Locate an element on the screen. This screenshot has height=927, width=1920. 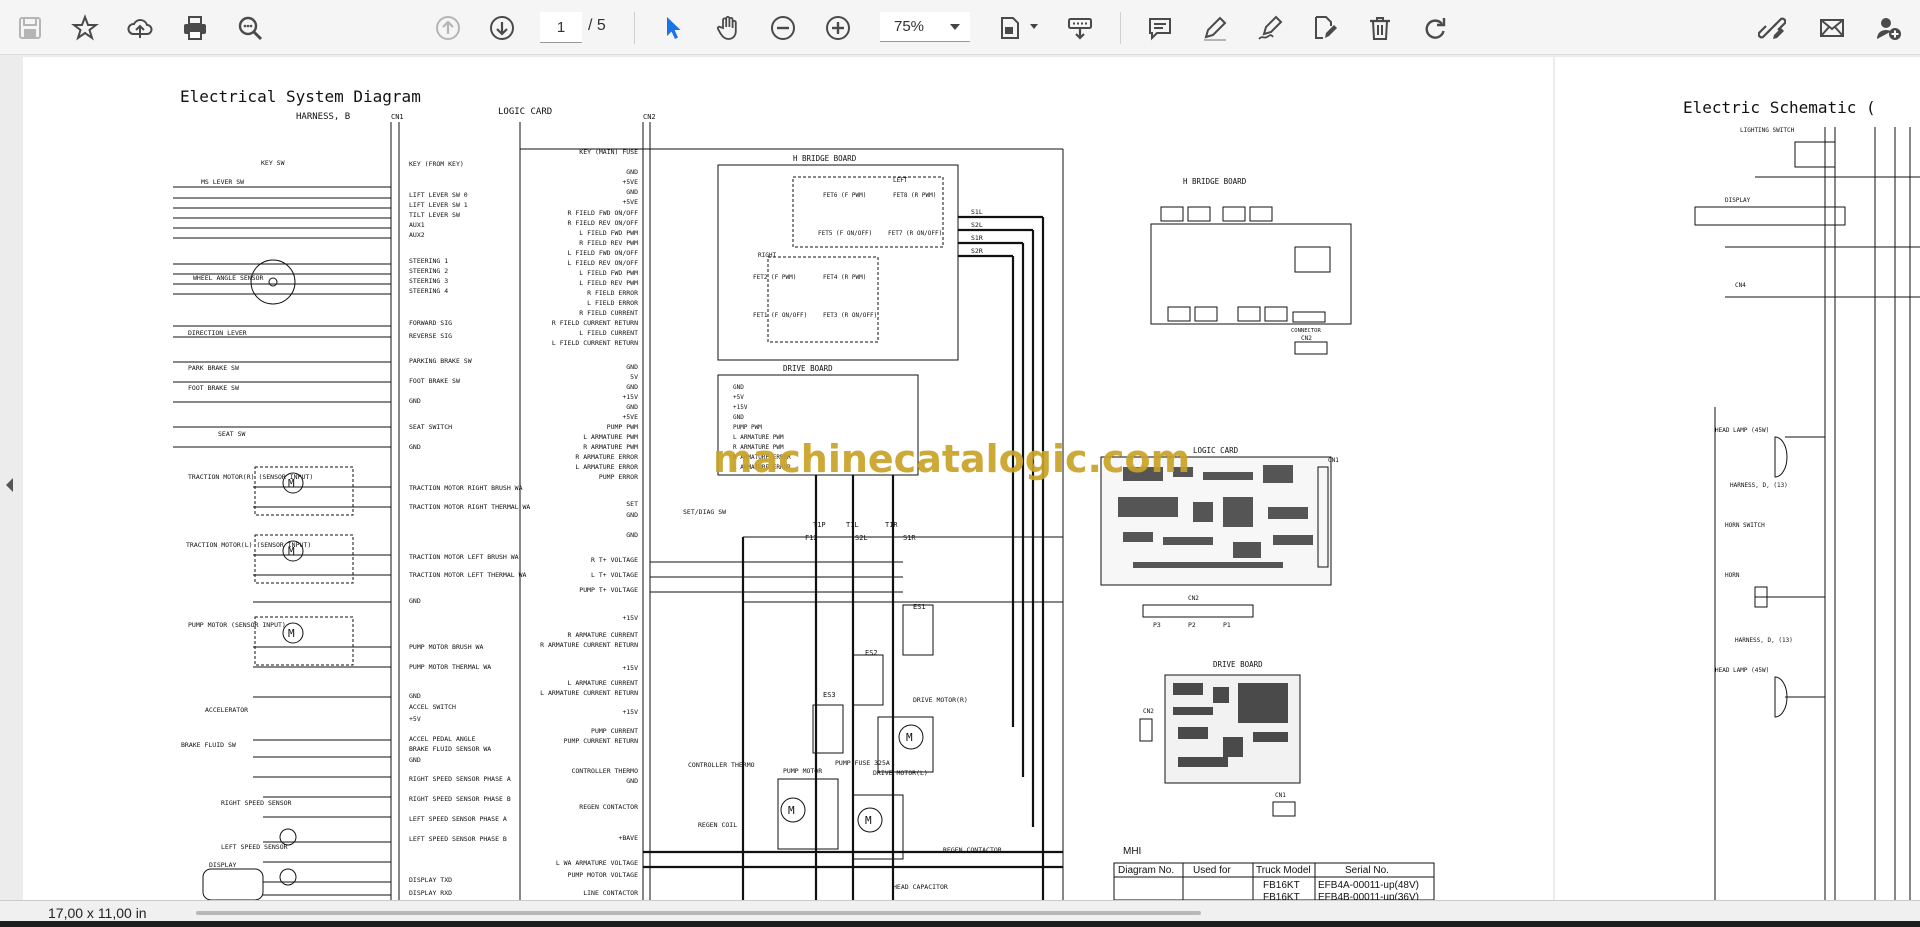
email-button is located at coordinates (1832, 28).